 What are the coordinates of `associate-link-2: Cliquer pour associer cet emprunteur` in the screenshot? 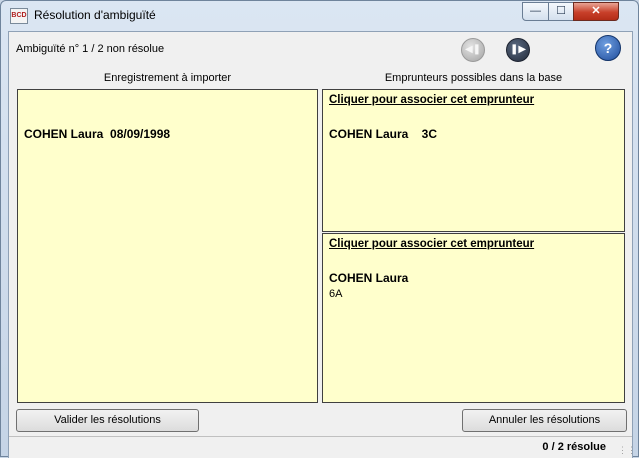 It's located at (431, 244).